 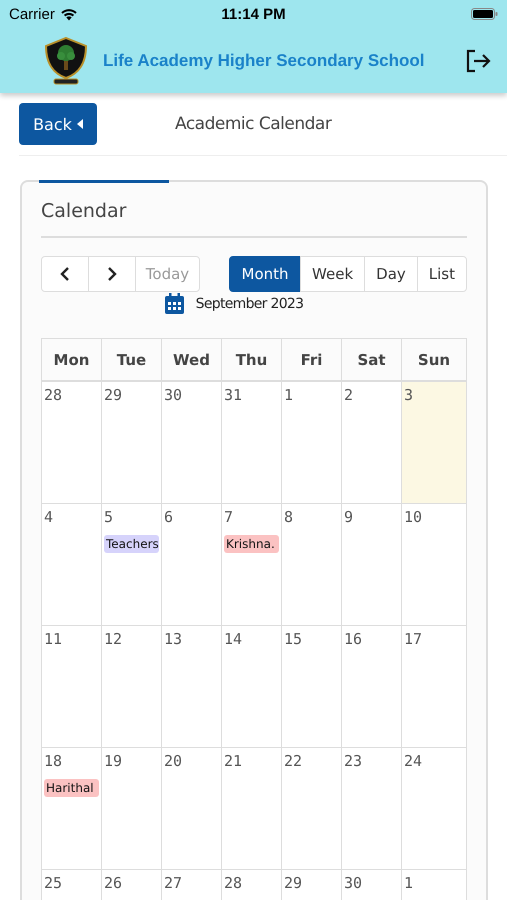 What do you see at coordinates (289, 517) in the screenshot?
I see `day-number: 8` at bounding box center [289, 517].